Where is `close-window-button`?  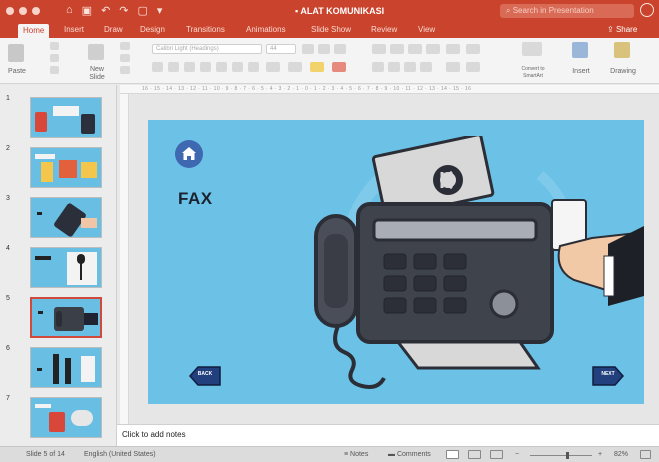 close-window-button is located at coordinates (10, 11).